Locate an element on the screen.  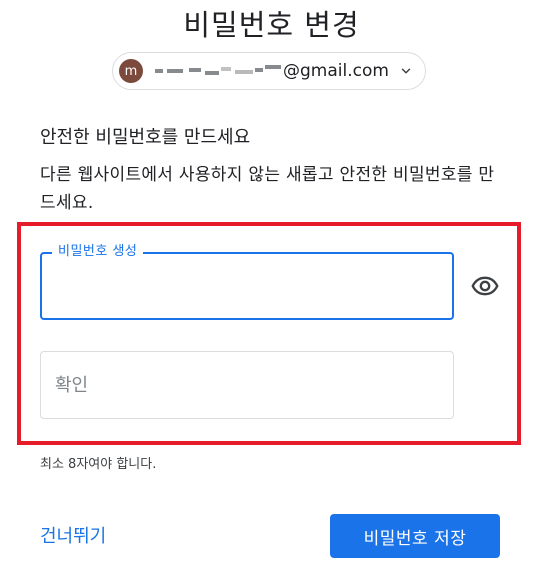
page-title: 비밀번호 변경 is located at coordinates (271, 25).